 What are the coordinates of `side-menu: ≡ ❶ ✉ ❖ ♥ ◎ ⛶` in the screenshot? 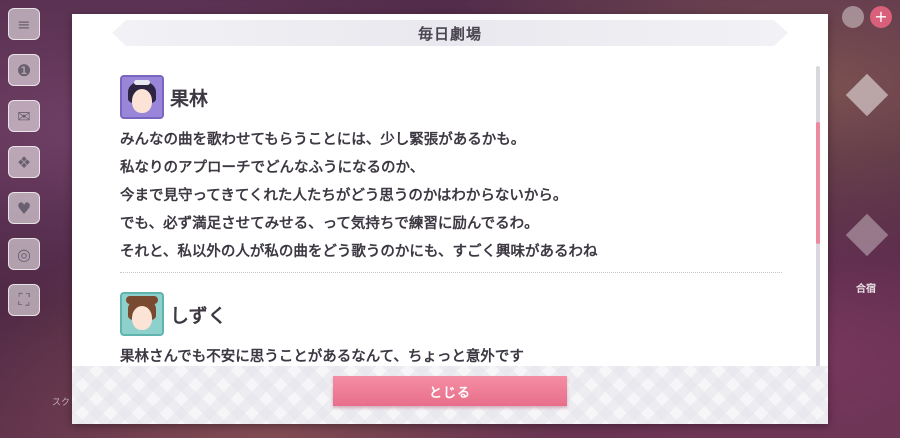 It's located at (26, 162).